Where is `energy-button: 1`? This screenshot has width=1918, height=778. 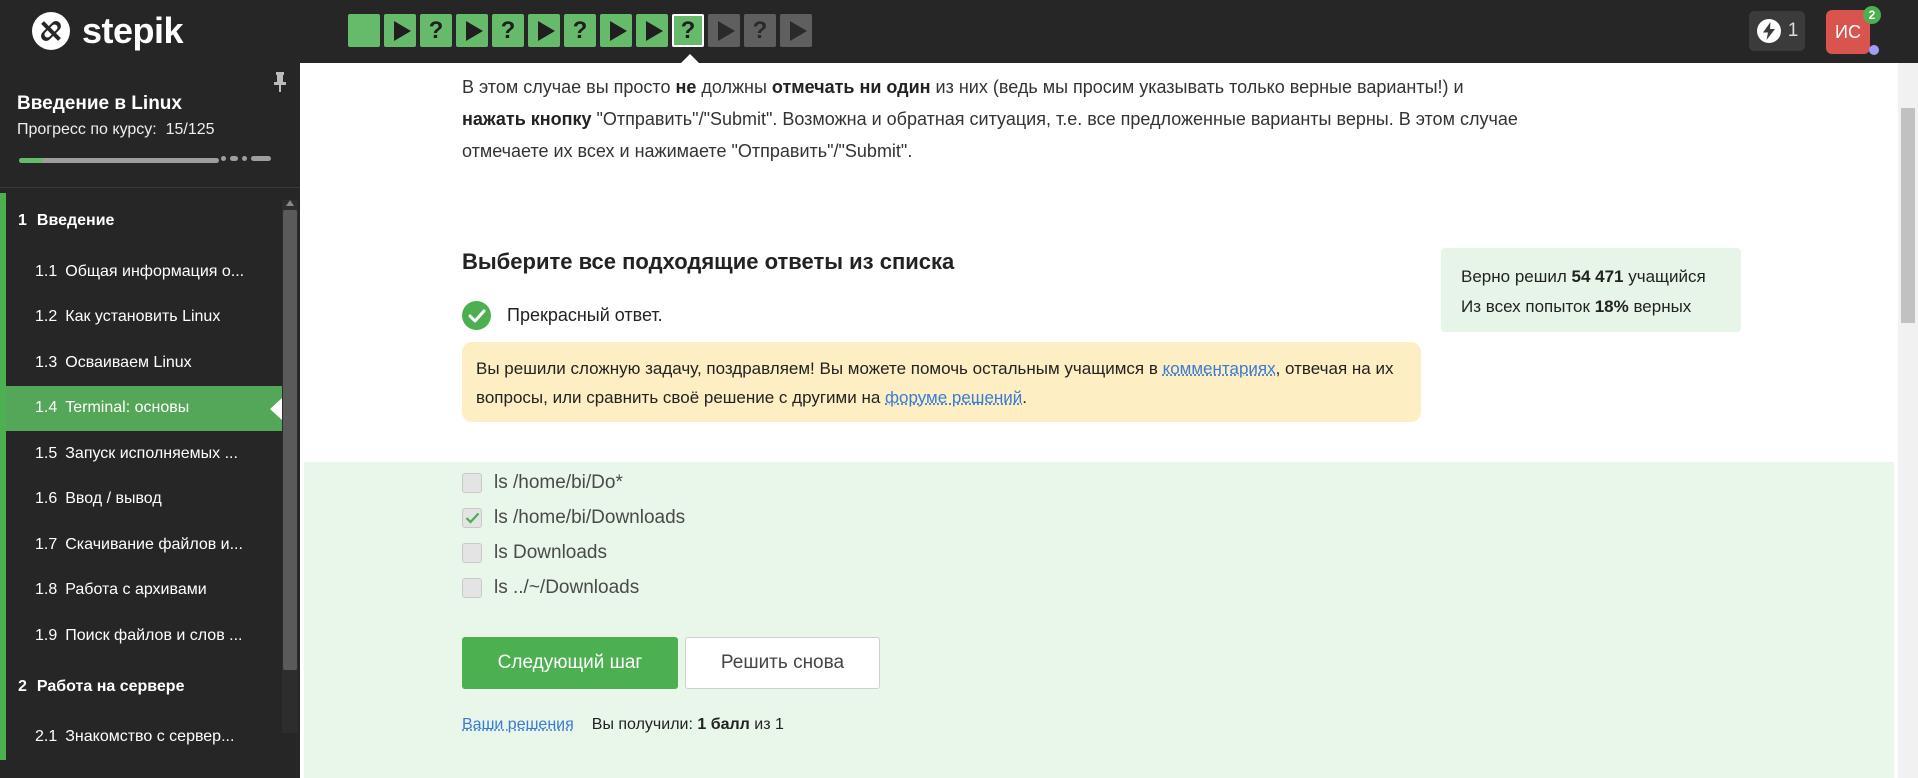 energy-button: 1 is located at coordinates (1777, 31).